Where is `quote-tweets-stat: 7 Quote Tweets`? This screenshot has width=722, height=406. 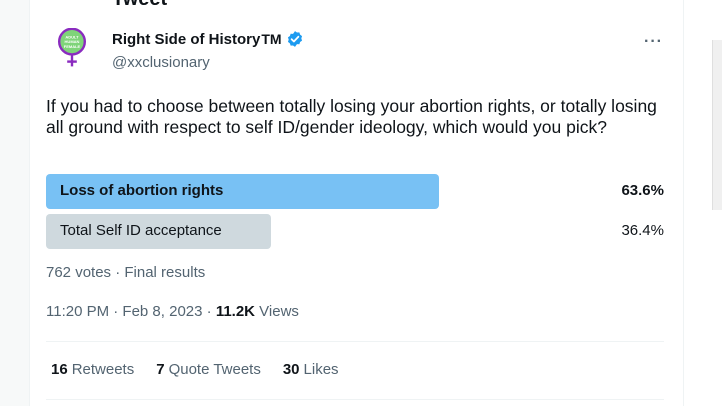 quote-tweets-stat: 7 Quote Tweets is located at coordinates (208, 369).